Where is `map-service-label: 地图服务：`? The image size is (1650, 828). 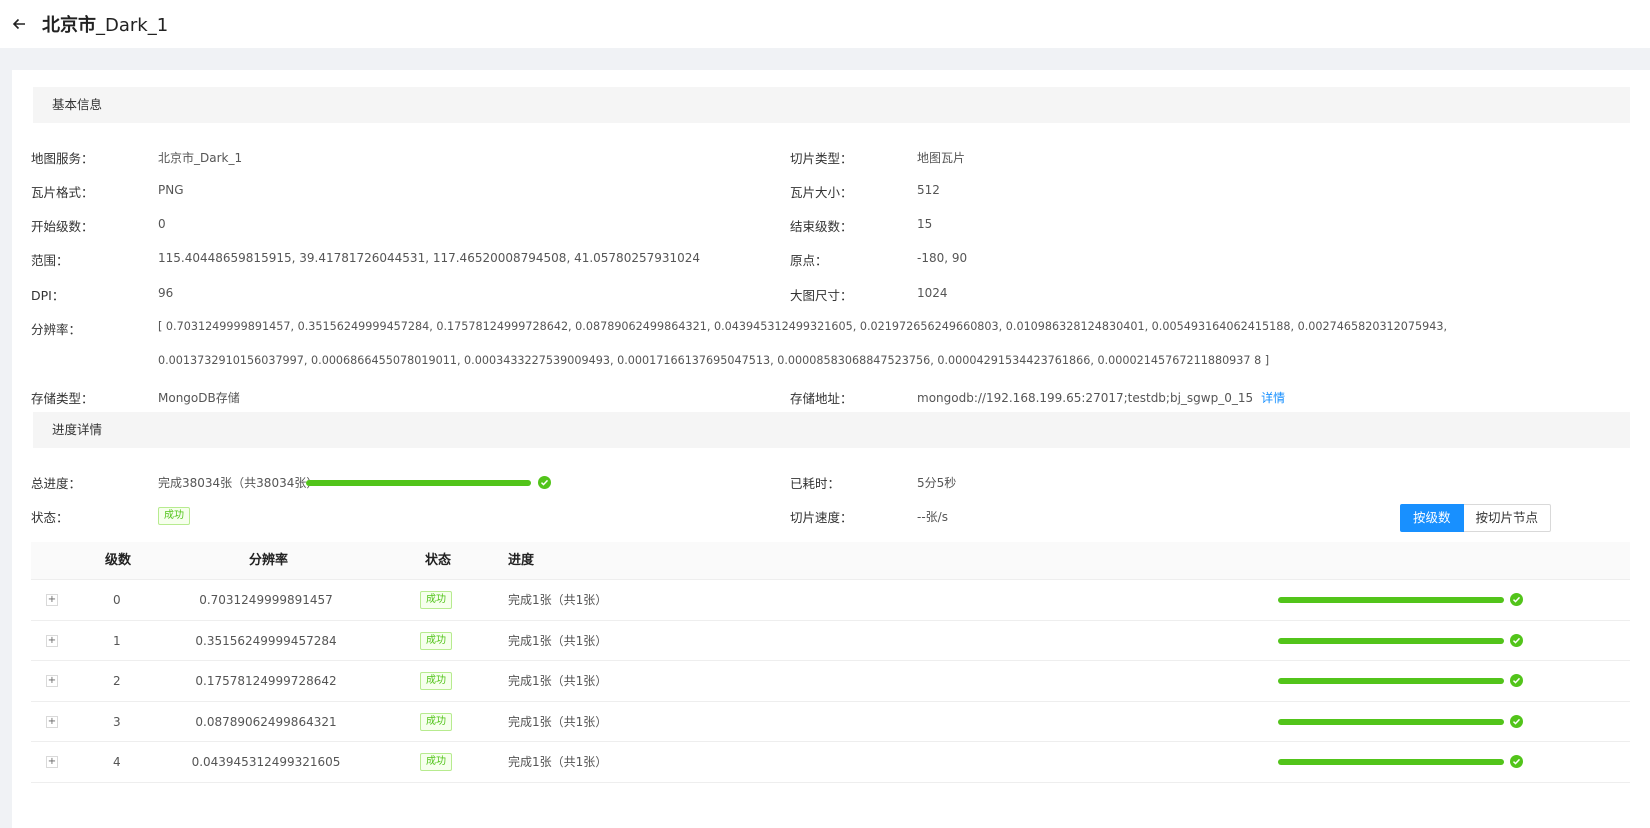 map-service-label: 地图服务： is located at coordinates (62, 158).